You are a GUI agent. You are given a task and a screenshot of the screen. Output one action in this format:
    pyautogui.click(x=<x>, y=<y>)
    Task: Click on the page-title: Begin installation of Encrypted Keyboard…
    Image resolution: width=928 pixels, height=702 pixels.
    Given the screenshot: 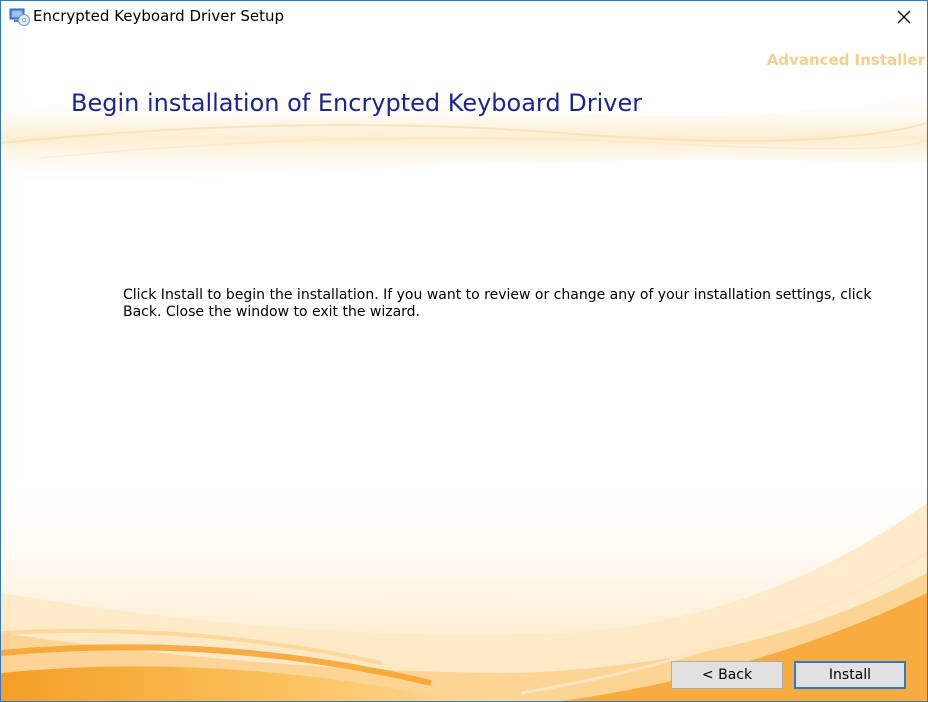 What is the action you would take?
    pyautogui.click(x=357, y=103)
    